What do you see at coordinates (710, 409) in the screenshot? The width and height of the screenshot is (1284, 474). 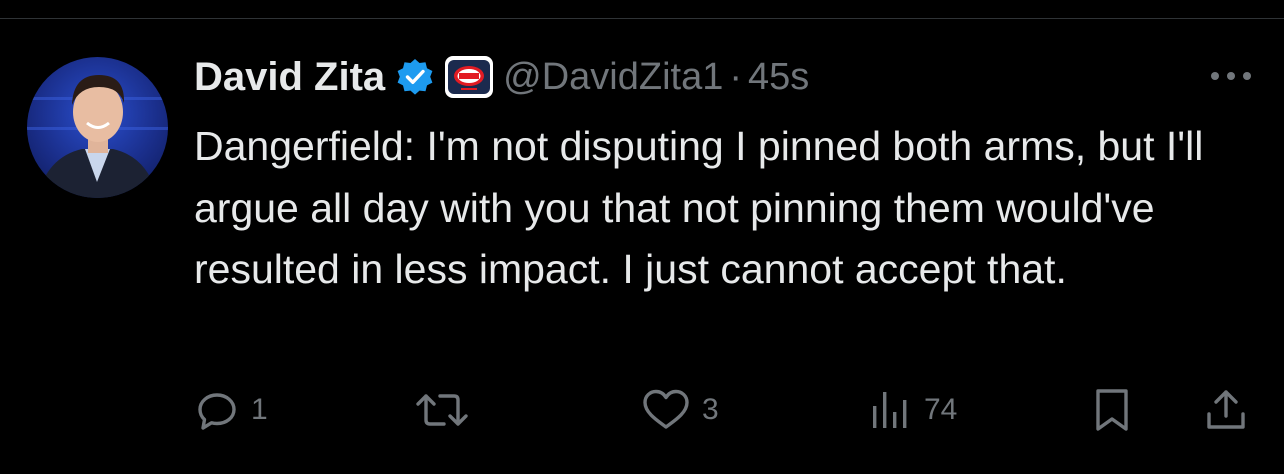 I see `like-count: 3` at bounding box center [710, 409].